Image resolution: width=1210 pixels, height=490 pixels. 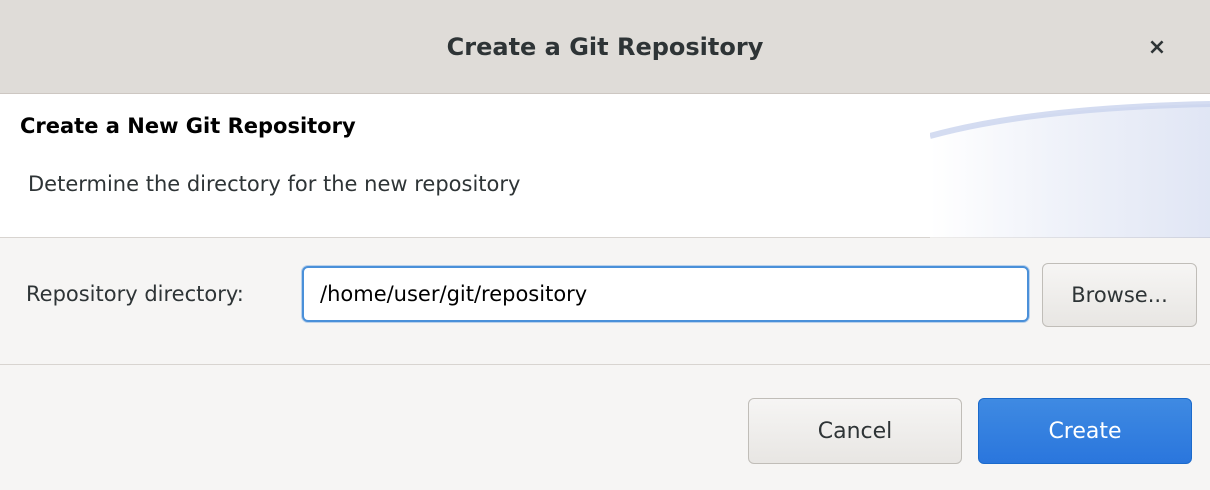 I want to click on close-button: ×, so click(x=1157, y=47).